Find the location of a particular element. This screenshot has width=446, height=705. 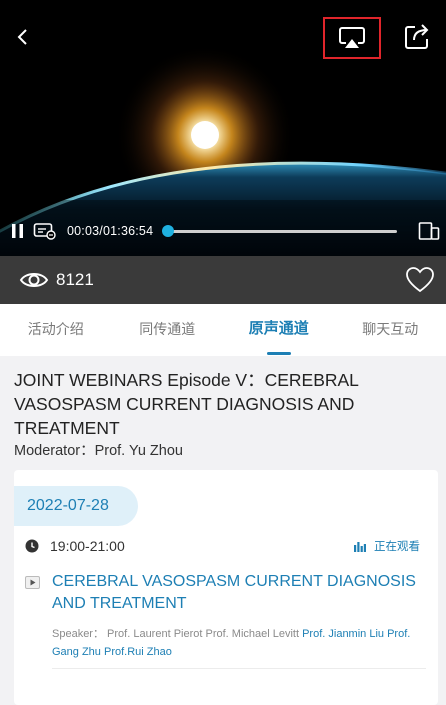

pause-button is located at coordinates (18, 231).